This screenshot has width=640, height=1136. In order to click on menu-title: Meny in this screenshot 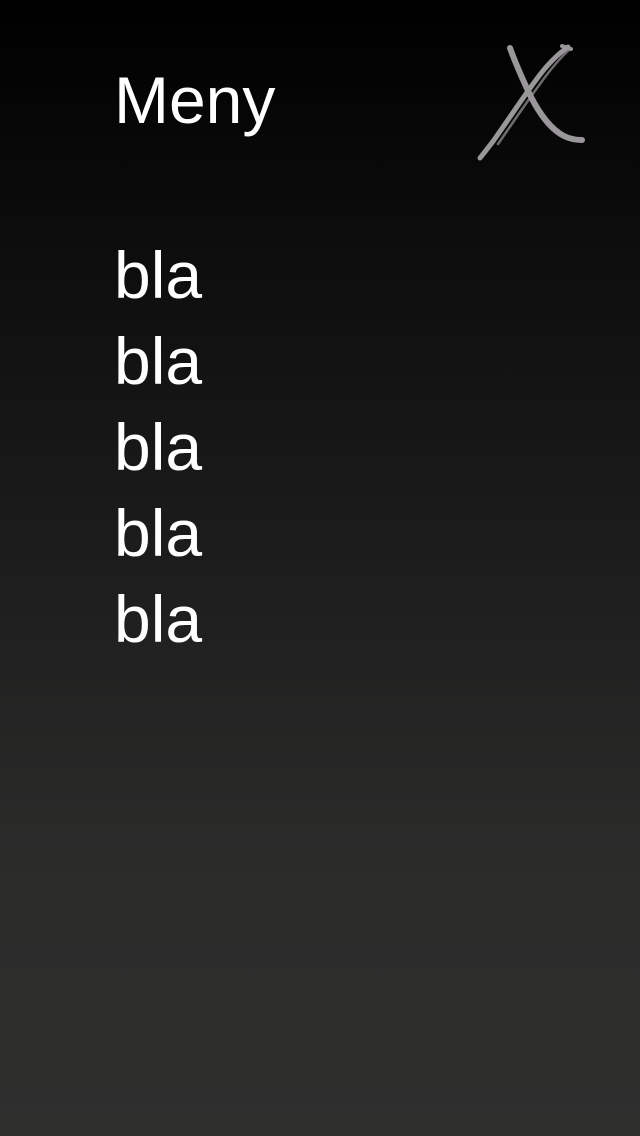, I will do `click(195, 100)`.